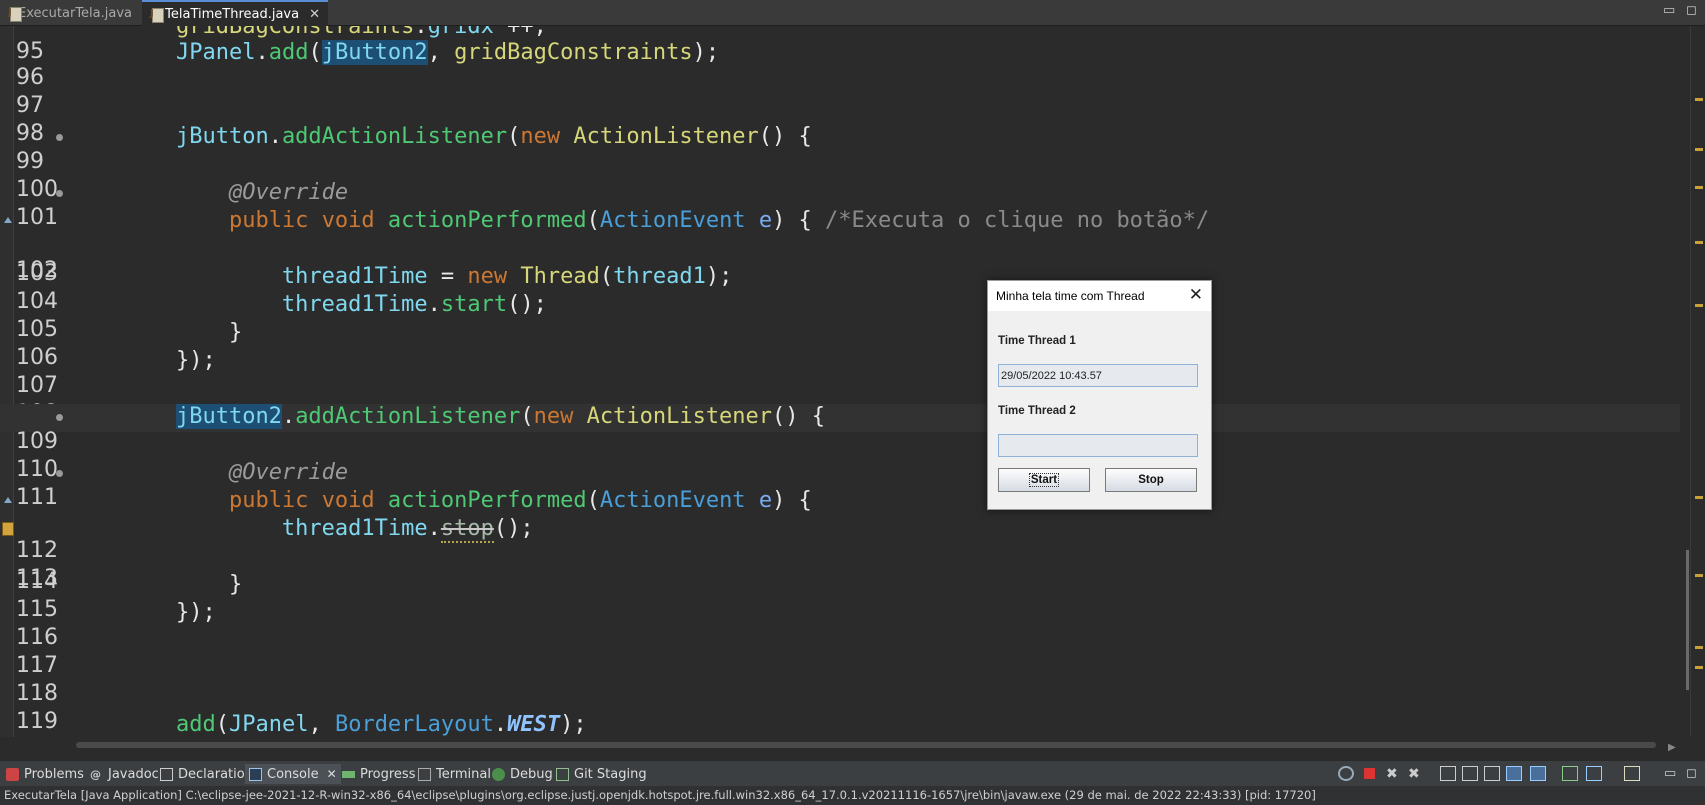 The width and height of the screenshot is (1705, 805). Describe the element at coordinates (840, 205) in the screenshot. I see `code-line: 101 @Override` at that location.